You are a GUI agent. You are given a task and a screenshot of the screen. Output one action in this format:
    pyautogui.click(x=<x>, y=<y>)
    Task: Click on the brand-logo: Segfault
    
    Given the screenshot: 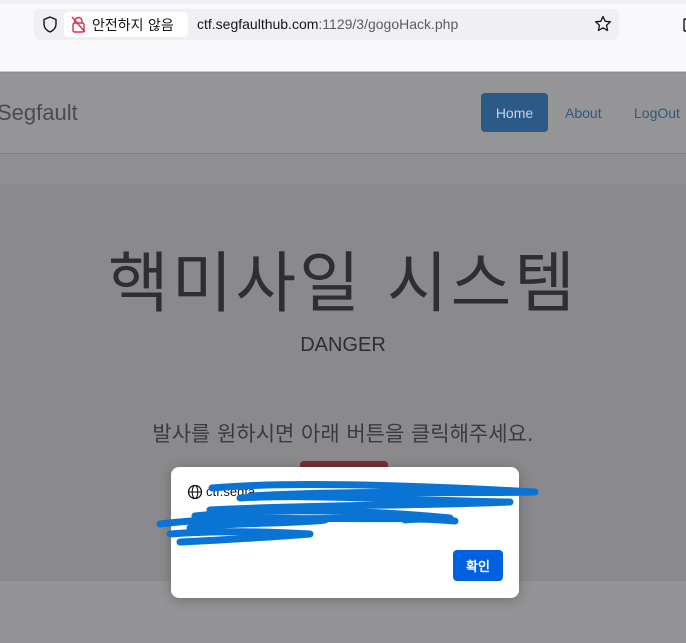 What is the action you would take?
    pyautogui.click(x=39, y=113)
    